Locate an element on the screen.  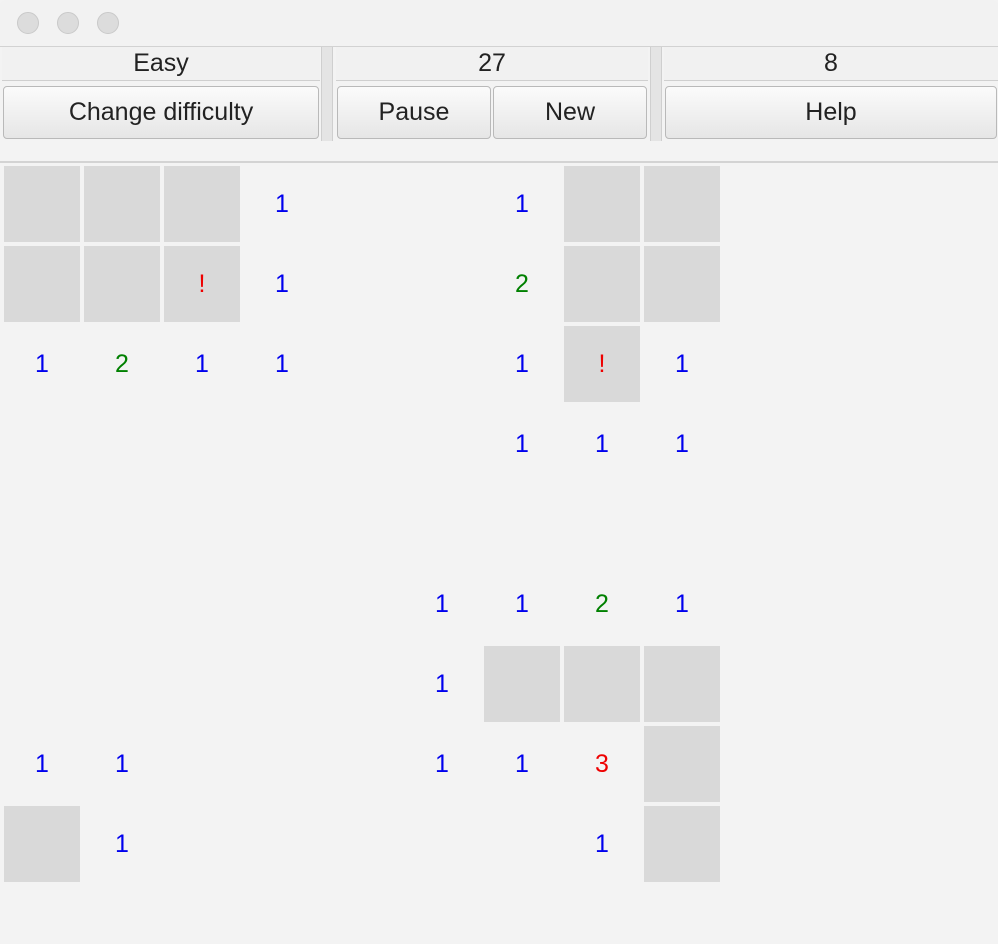
adjacent-mine-count: 2 is located at coordinates (602, 603).